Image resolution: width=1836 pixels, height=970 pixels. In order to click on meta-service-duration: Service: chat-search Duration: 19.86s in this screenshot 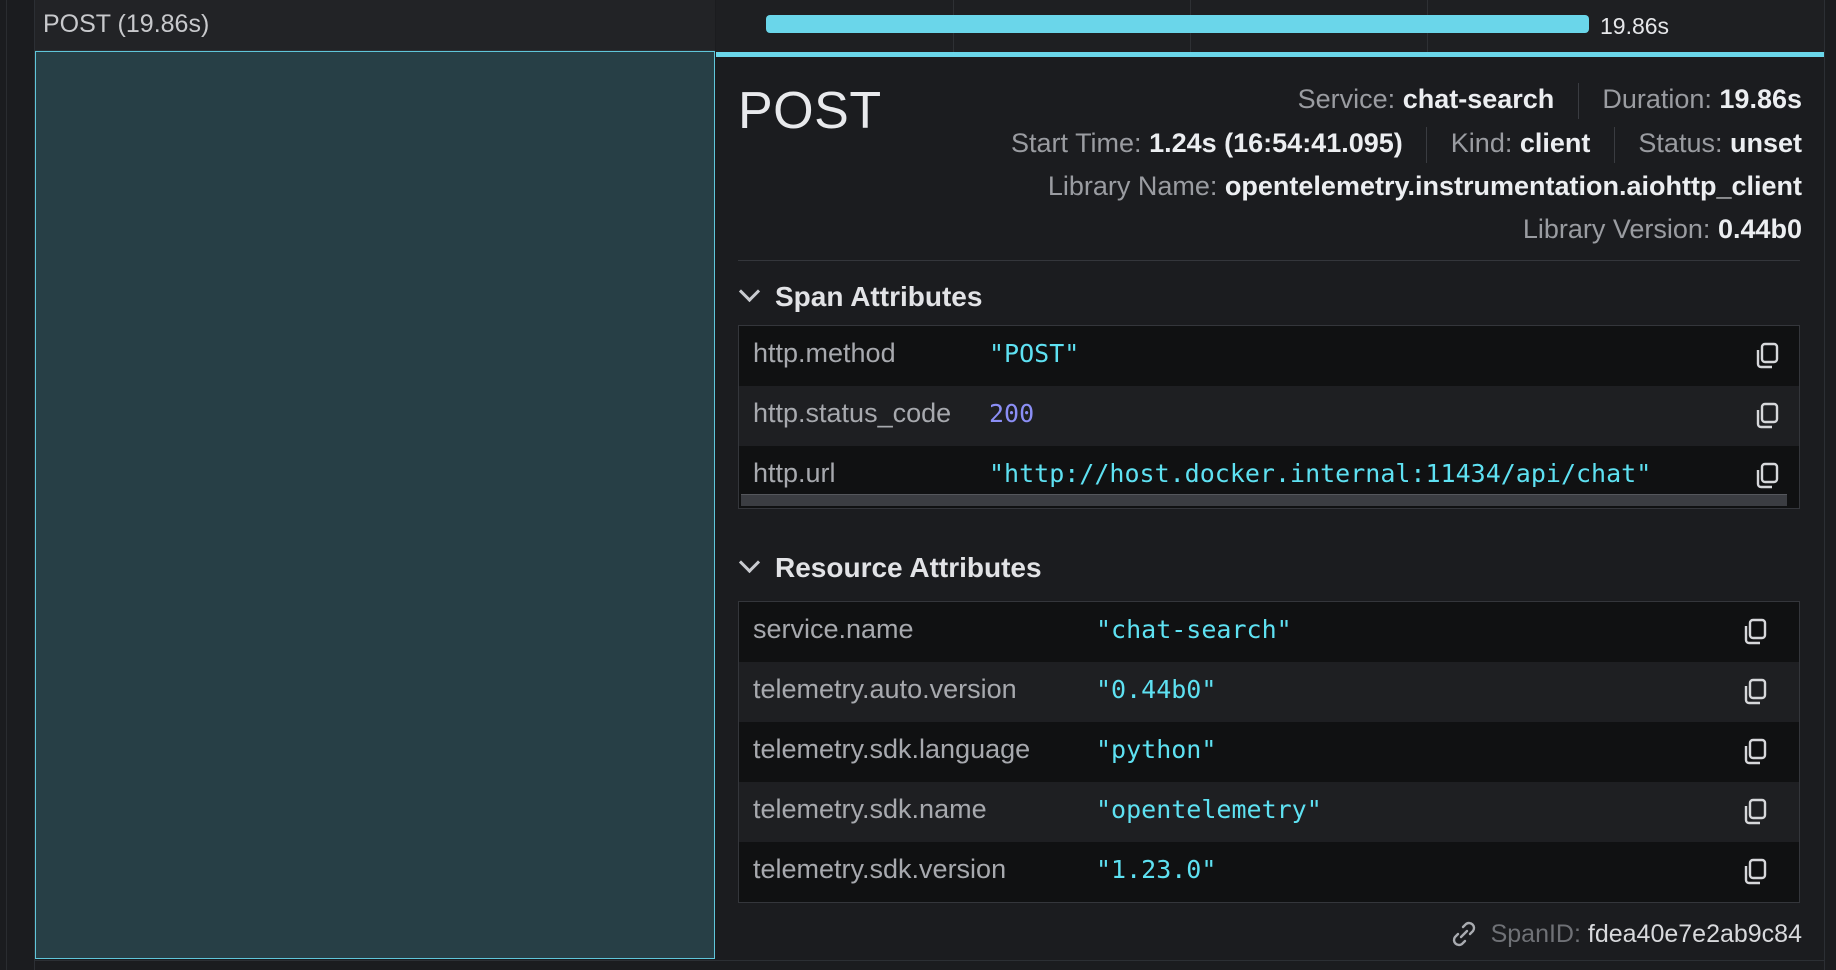, I will do `click(1550, 101)`.